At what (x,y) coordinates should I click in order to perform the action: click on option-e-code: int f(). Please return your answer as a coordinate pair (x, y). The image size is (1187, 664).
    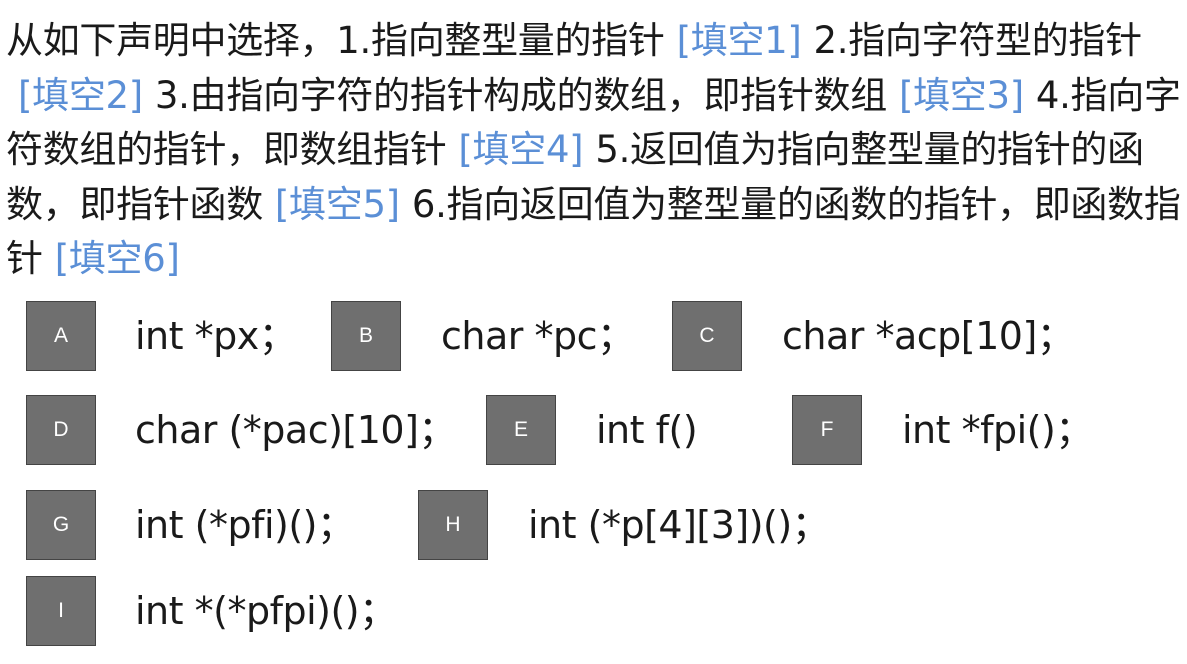
    Looking at the image, I should click on (647, 430).